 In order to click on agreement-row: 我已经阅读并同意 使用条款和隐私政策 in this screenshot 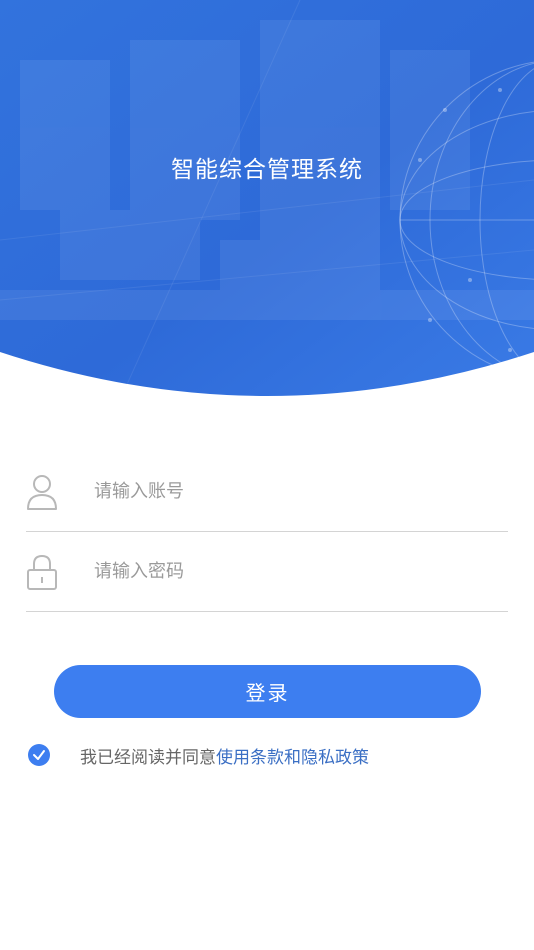, I will do `click(198, 755)`.